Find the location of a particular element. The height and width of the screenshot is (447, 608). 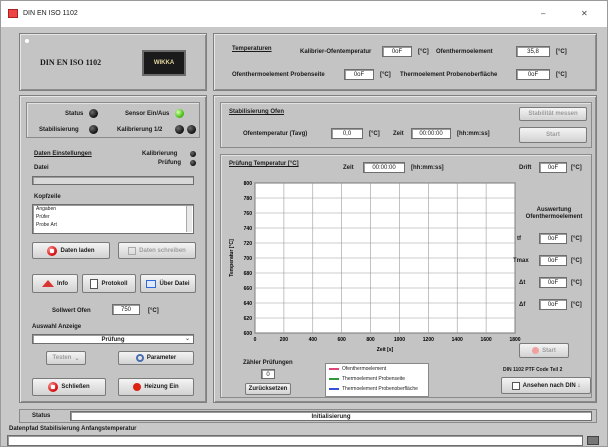

test-time-field: 00:00:00 is located at coordinates (384, 167).